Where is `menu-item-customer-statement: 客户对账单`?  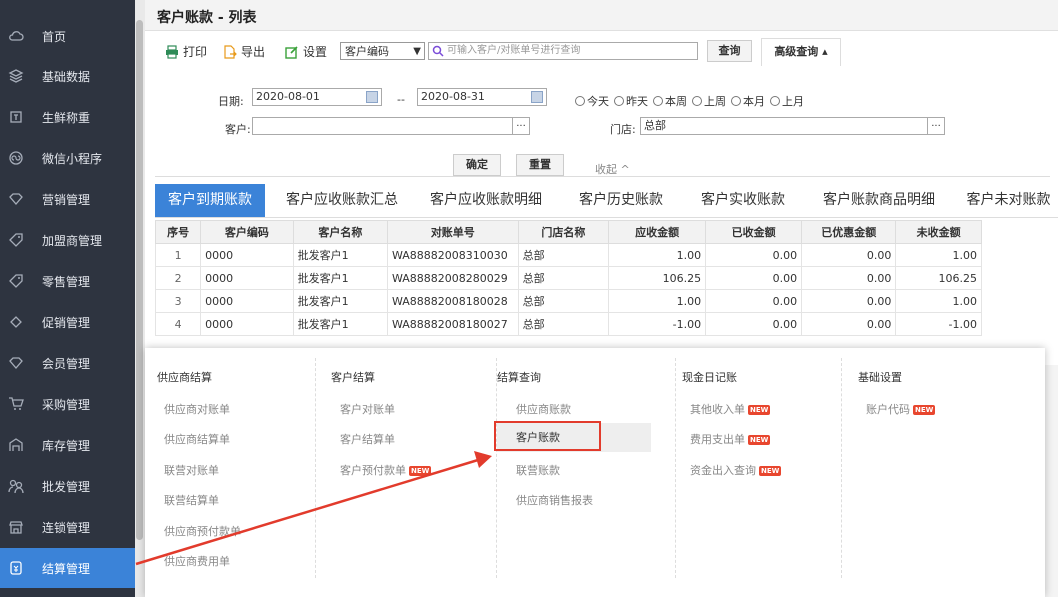
menu-item-customer-statement: 客户对账单 is located at coordinates (367, 409).